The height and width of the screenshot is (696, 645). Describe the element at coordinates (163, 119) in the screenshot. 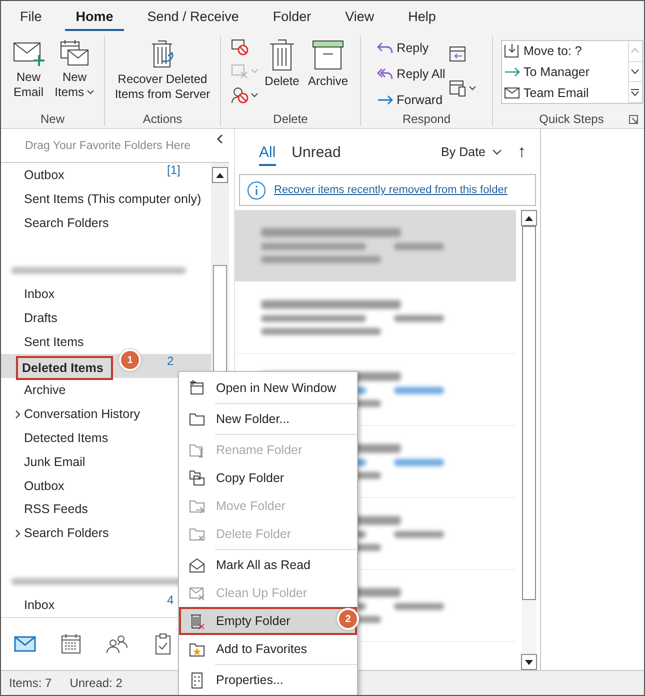

I see `group-label: Actions` at that location.